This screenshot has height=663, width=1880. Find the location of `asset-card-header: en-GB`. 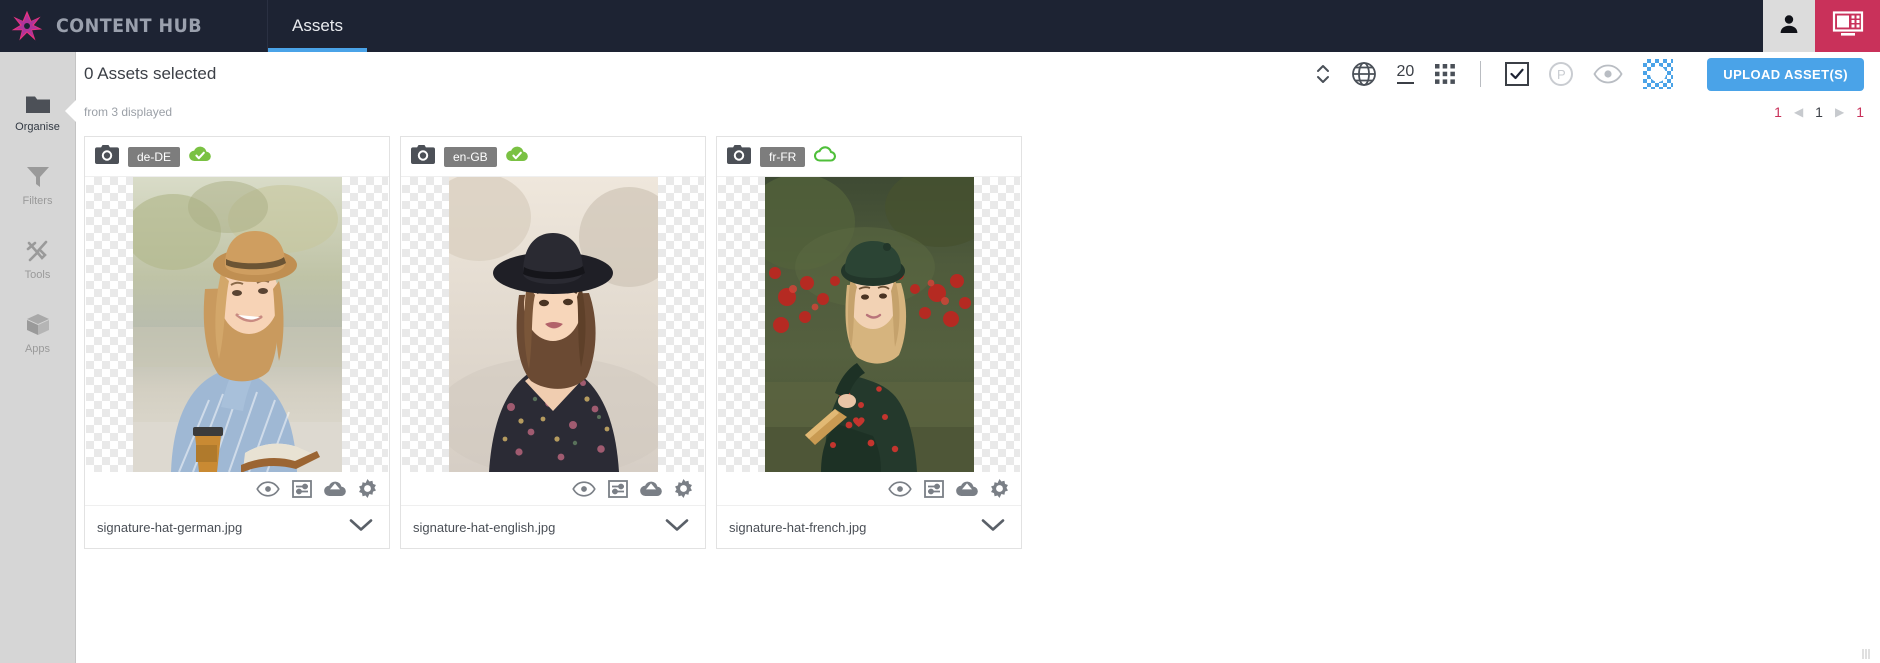

asset-card-header: en-GB is located at coordinates (553, 157).